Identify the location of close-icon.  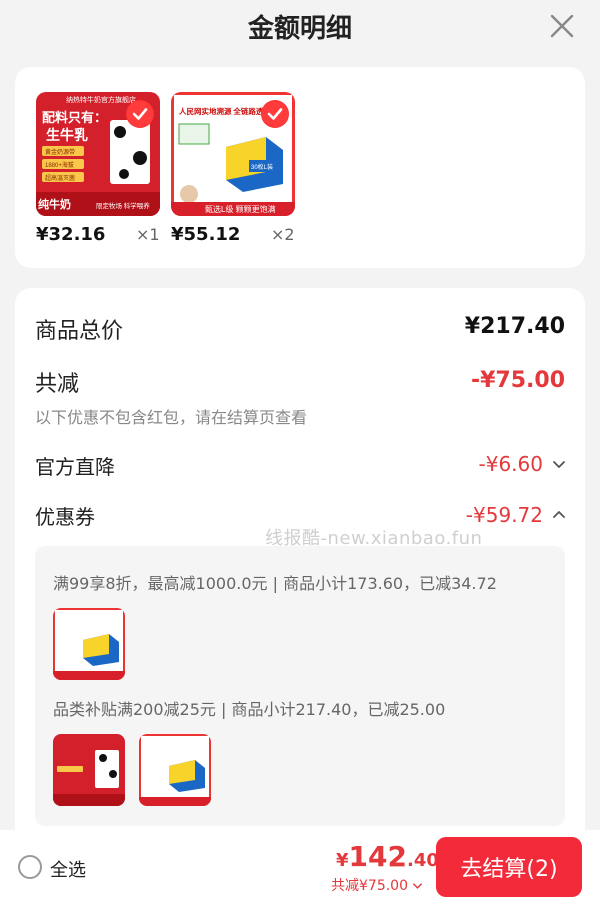
(562, 26).